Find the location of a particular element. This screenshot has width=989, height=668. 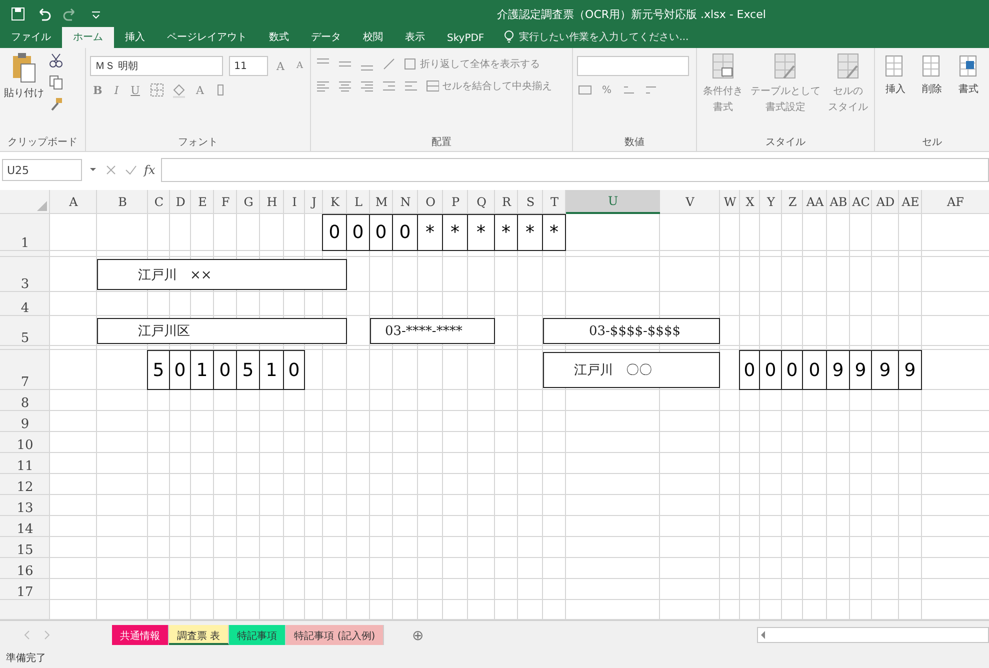

column-header: B is located at coordinates (122, 202).